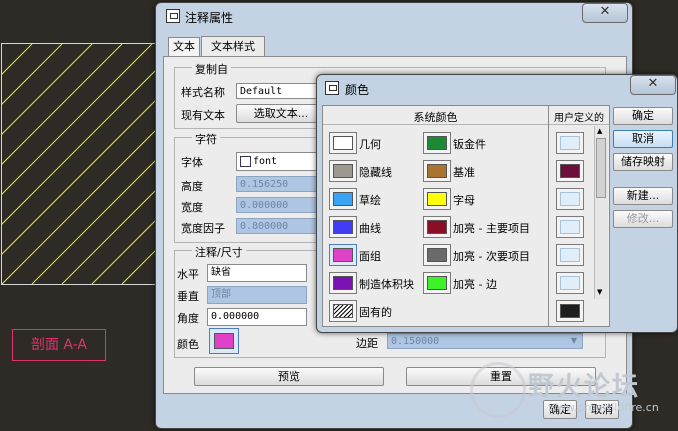 The width and height of the screenshot is (678, 431). What do you see at coordinates (184, 46) in the screenshot?
I see `tab-text: 文本` at bounding box center [184, 46].